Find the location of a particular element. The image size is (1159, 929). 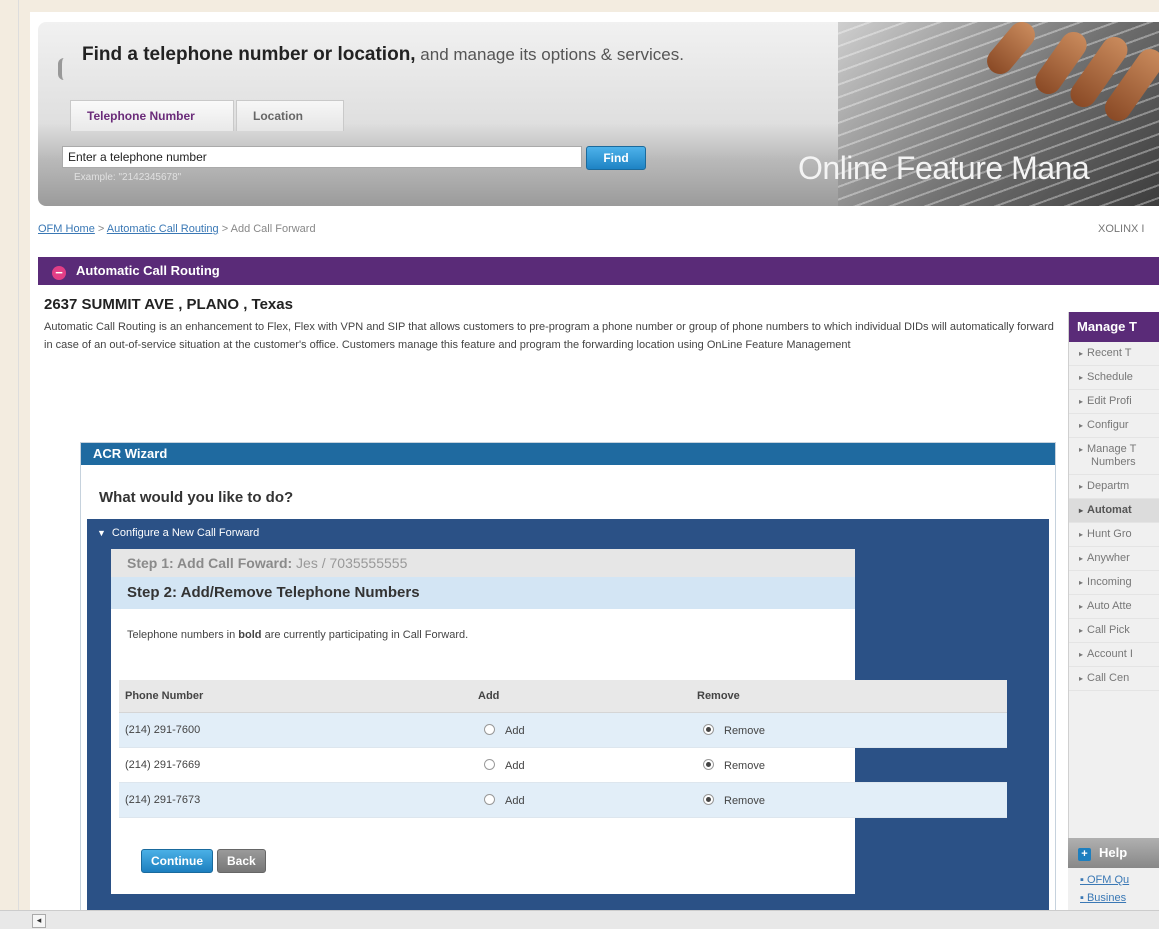

wizard-title: ACR Wizard is located at coordinates (568, 454).